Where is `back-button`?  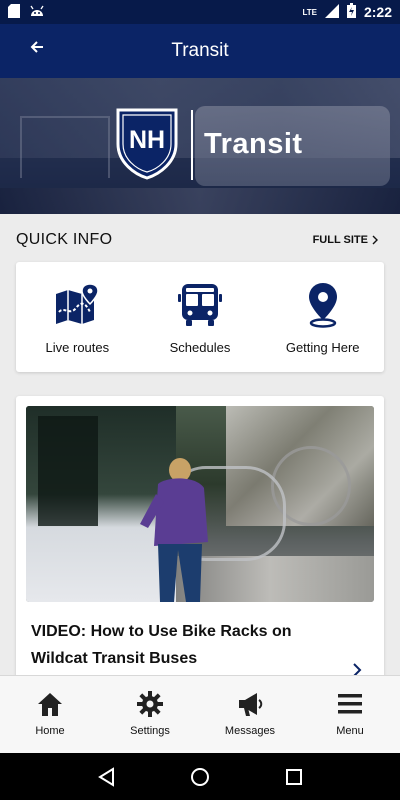 back-button is located at coordinates (37, 47).